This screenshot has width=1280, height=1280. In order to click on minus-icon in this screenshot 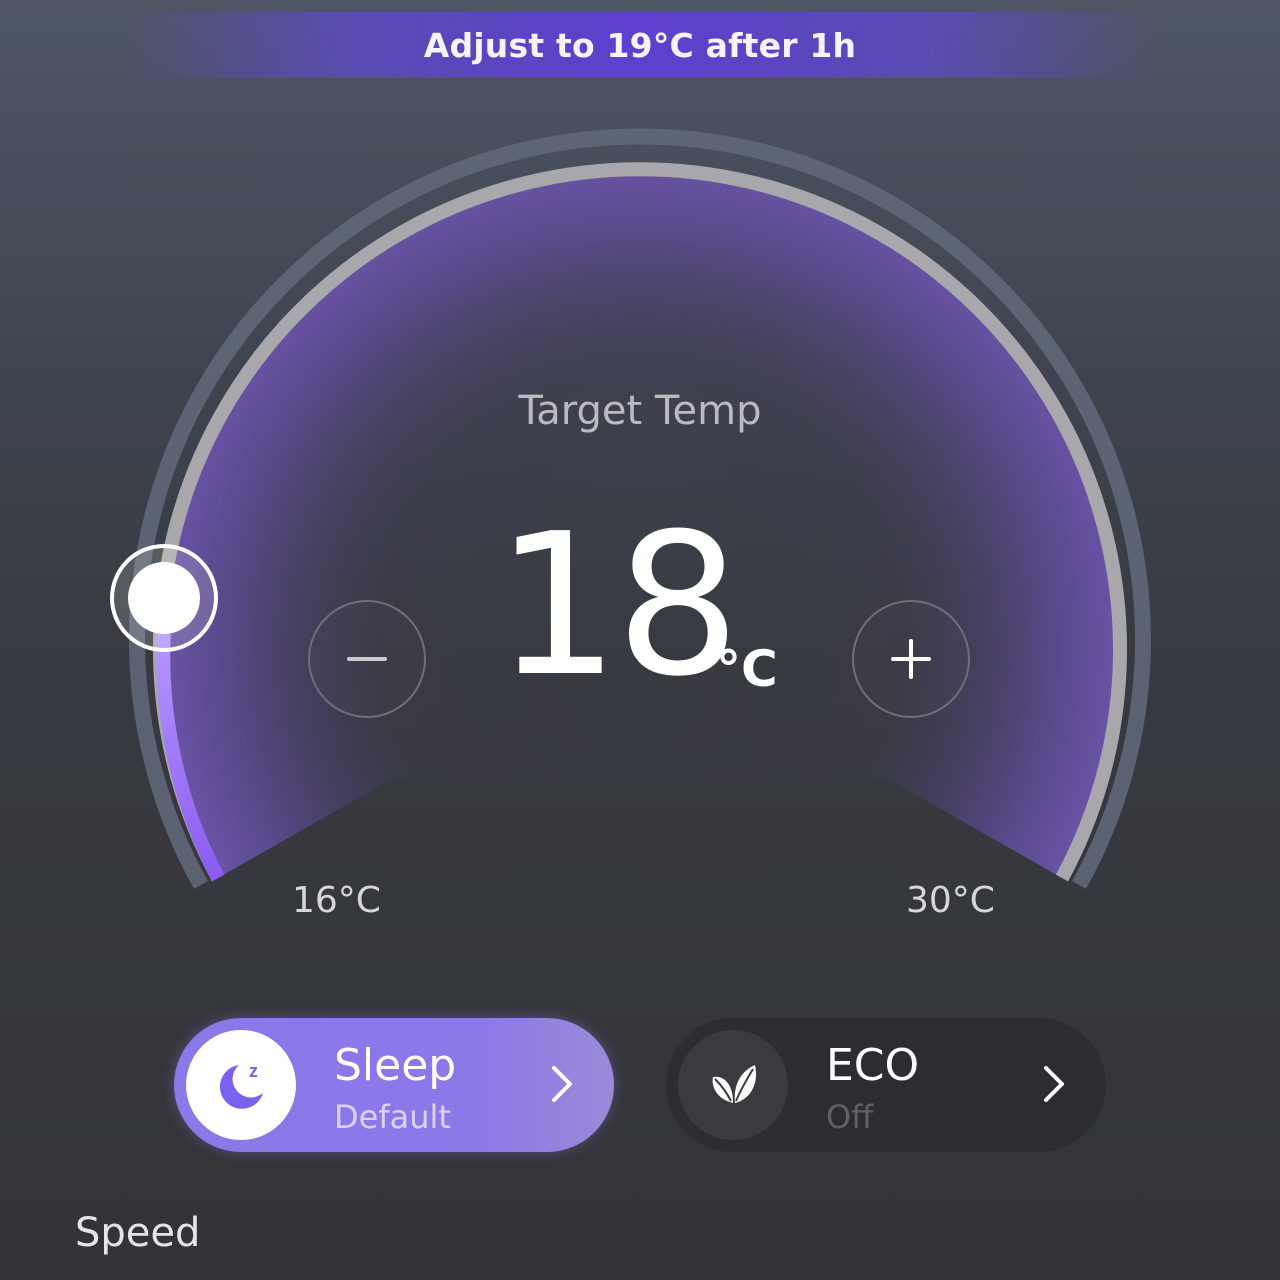, I will do `click(367, 659)`.